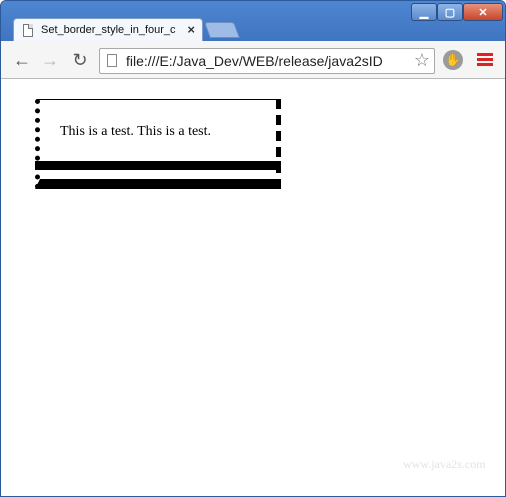 This screenshot has height=497, width=506. What do you see at coordinates (136, 131) in the screenshot?
I see `paragraph-text: This is a test. This is a test.` at bounding box center [136, 131].